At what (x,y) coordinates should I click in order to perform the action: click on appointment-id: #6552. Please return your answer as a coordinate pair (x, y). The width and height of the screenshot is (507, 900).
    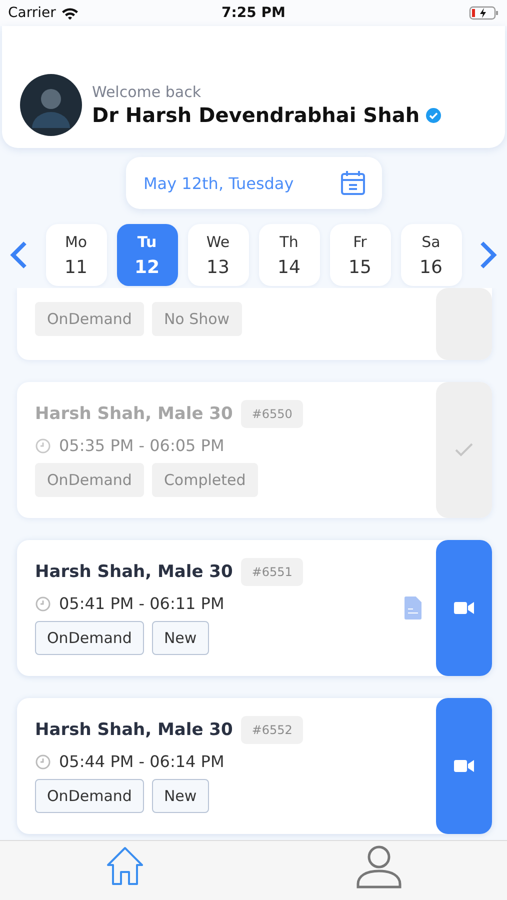
    Looking at the image, I should click on (272, 730).